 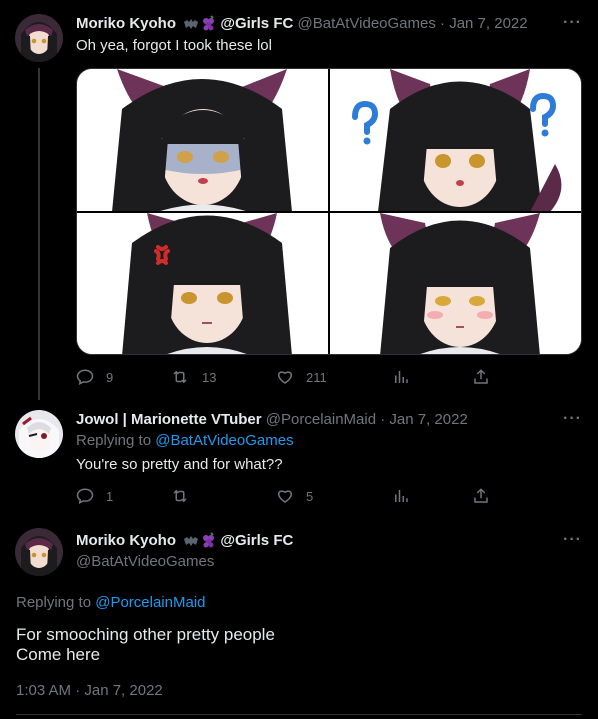 What do you see at coordinates (179, 464) in the screenshot?
I see `tweet-text: You're so pretty and for what??` at bounding box center [179, 464].